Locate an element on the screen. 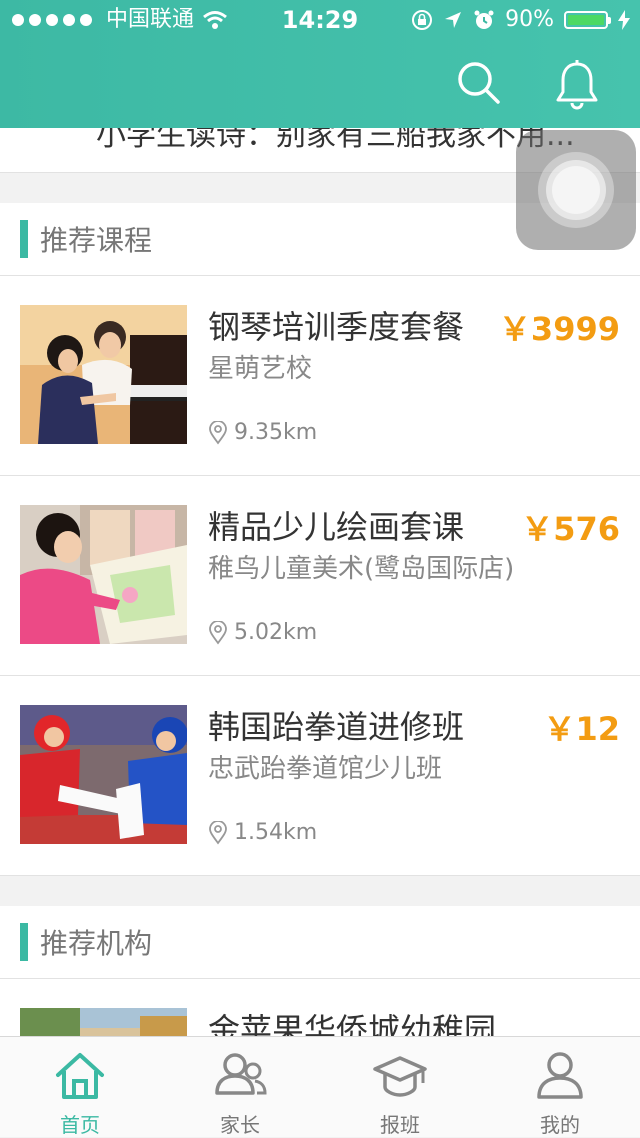 Image resolution: width=640 pixels, height=1138 pixels. course-school: 星萌艺校 is located at coordinates (260, 369).